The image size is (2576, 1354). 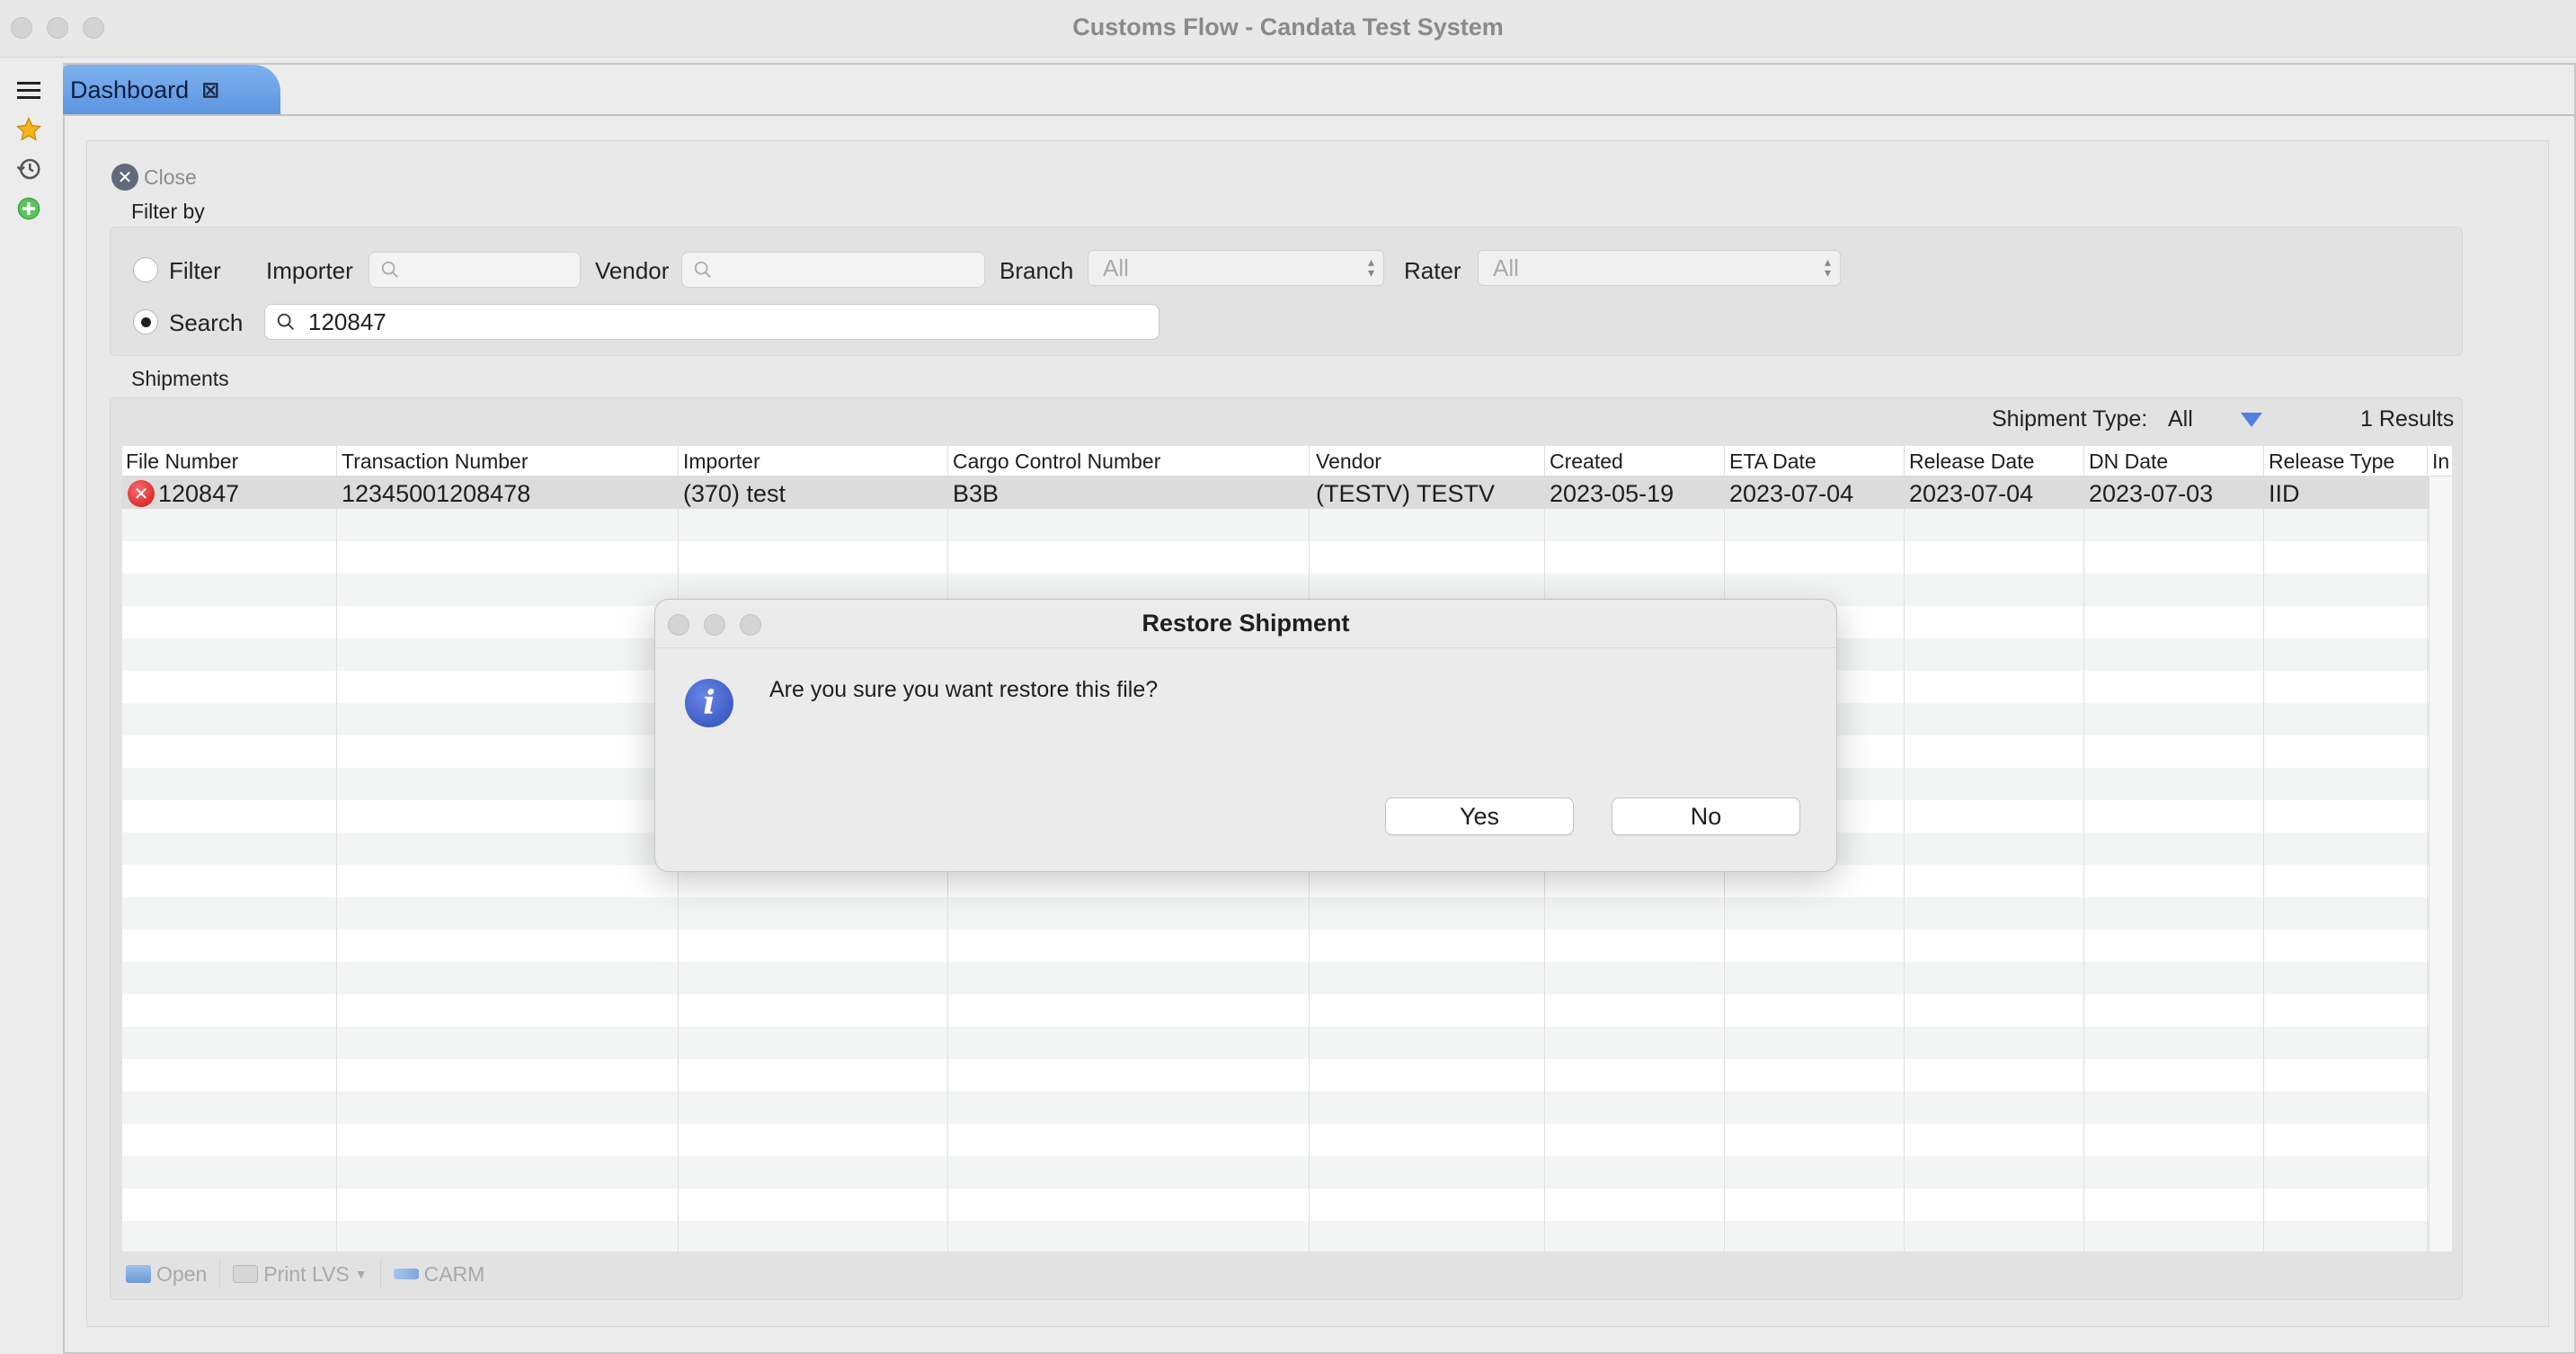 What do you see at coordinates (1659, 268) in the screenshot?
I see `rater-select: All ▴ ▾` at bounding box center [1659, 268].